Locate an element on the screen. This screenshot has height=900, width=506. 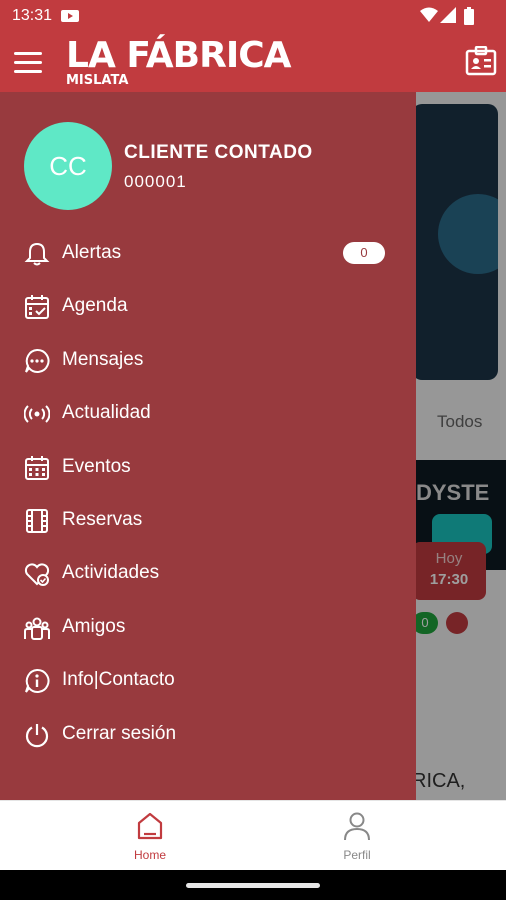
menu-item-alertas: Alertas 0 is located at coordinates (208, 253).